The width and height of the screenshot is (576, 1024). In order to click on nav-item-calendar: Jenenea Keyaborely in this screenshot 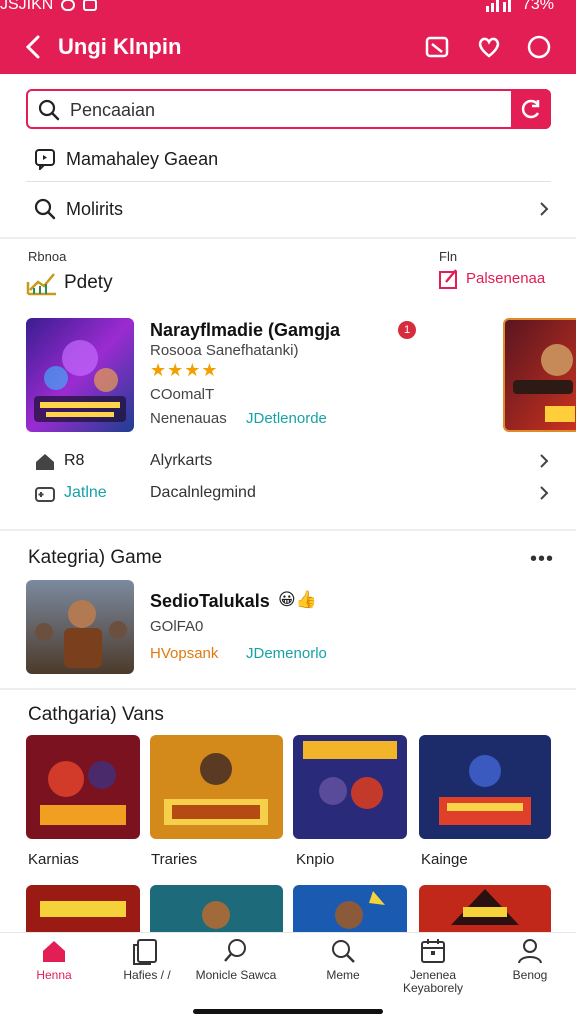, I will do `click(433, 968)`.